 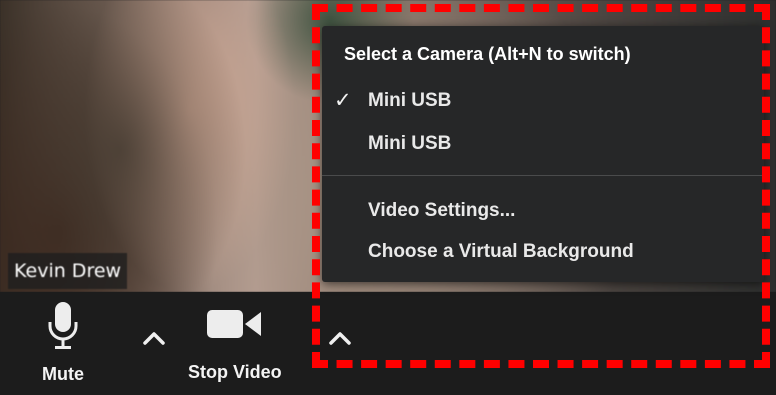 I want to click on menu-divider, so click(x=543, y=175).